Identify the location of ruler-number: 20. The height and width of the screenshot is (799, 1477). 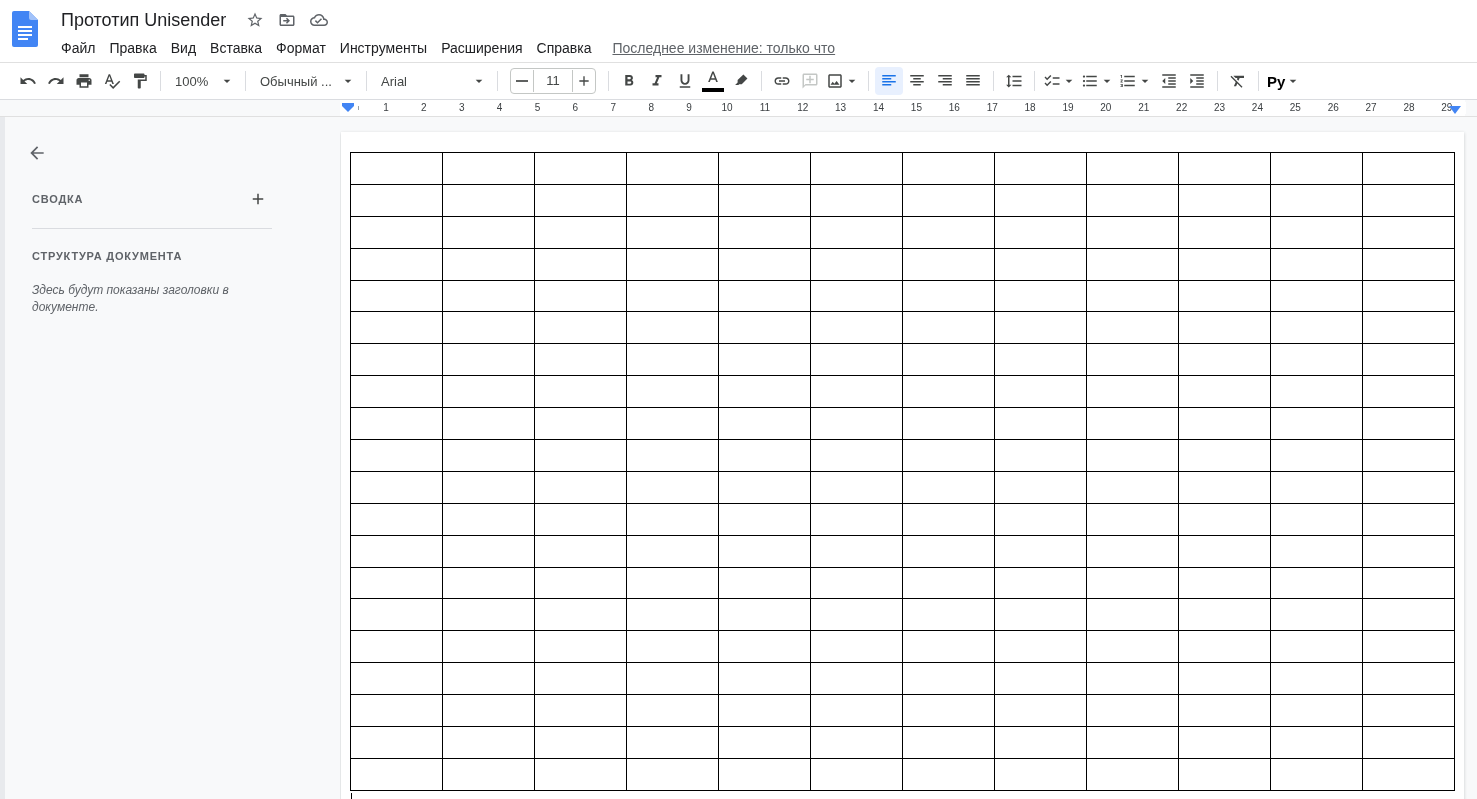
(1106, 107).